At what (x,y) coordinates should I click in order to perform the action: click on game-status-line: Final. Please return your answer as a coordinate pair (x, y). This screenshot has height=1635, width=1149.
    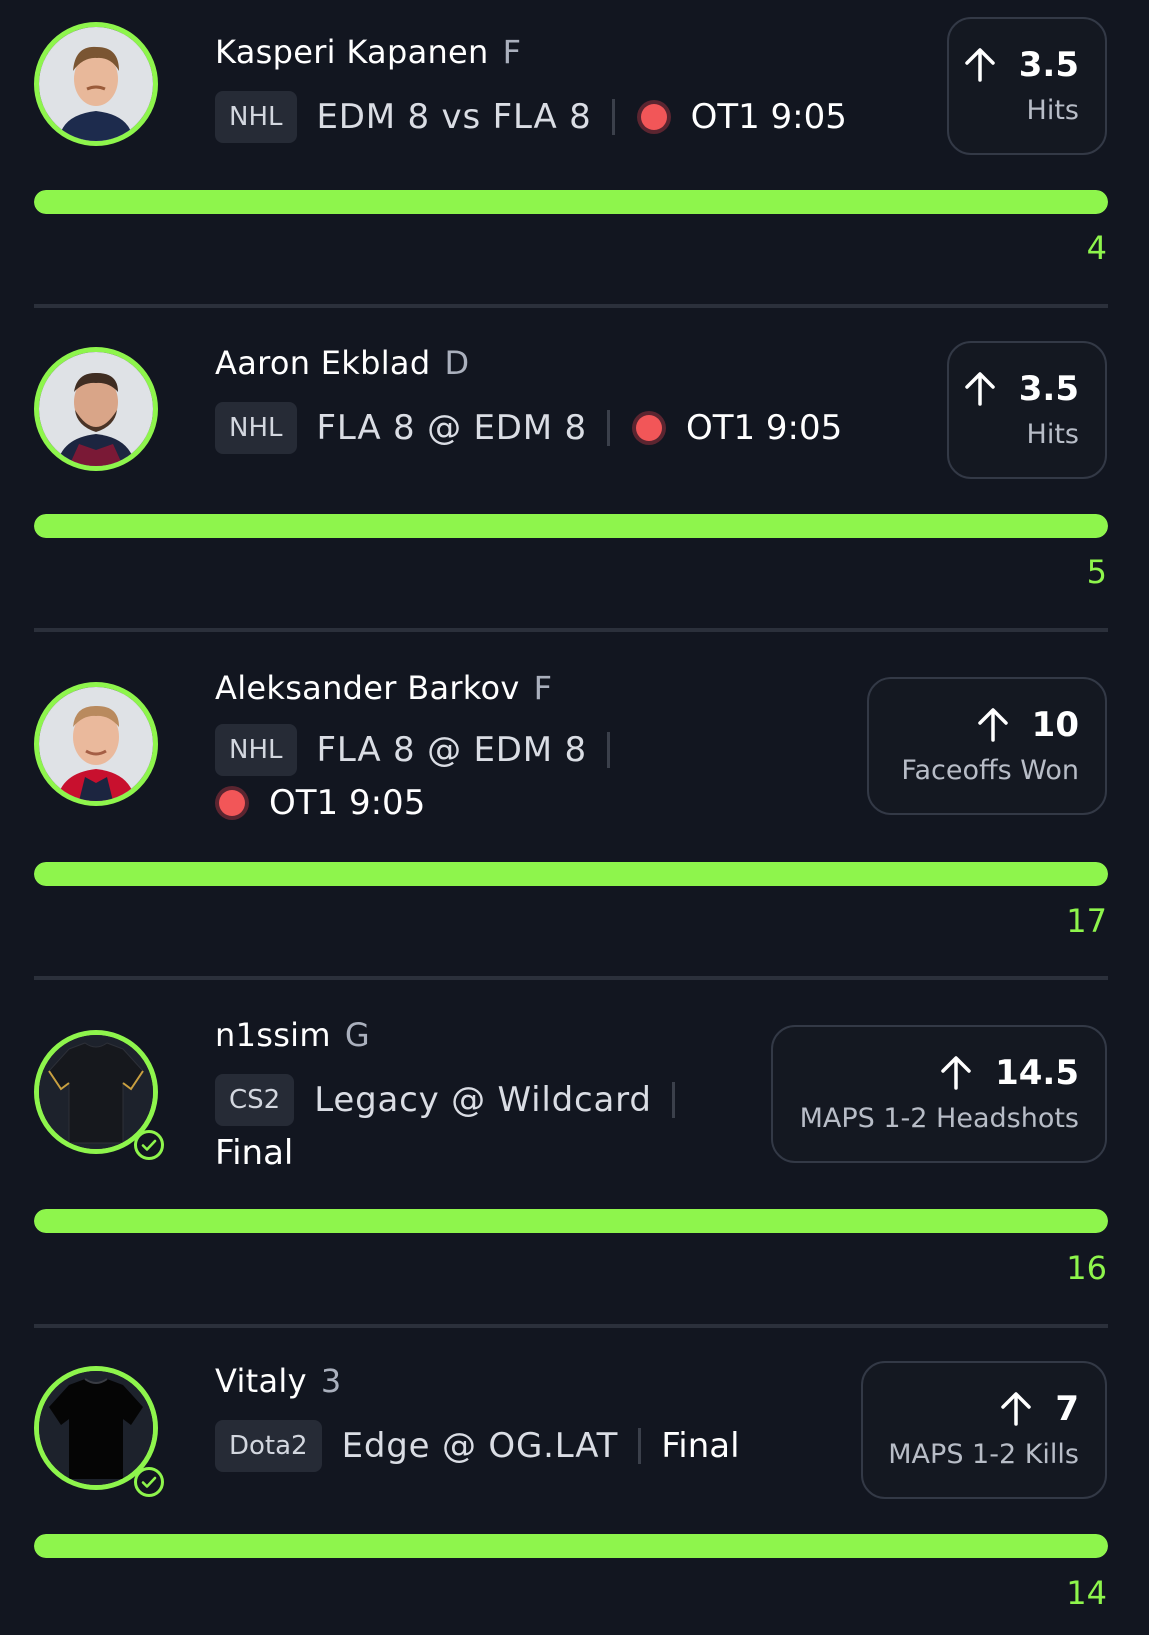
    Looking at the image, I should click on (254, 1153).